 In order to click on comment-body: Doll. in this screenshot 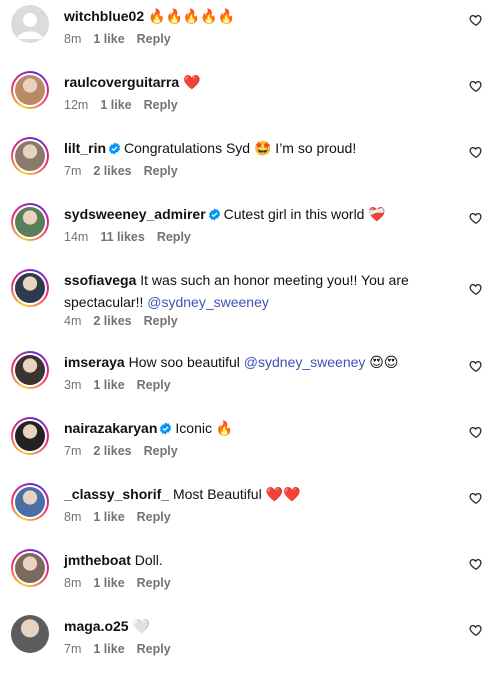, I will do `click(146, 560)`.